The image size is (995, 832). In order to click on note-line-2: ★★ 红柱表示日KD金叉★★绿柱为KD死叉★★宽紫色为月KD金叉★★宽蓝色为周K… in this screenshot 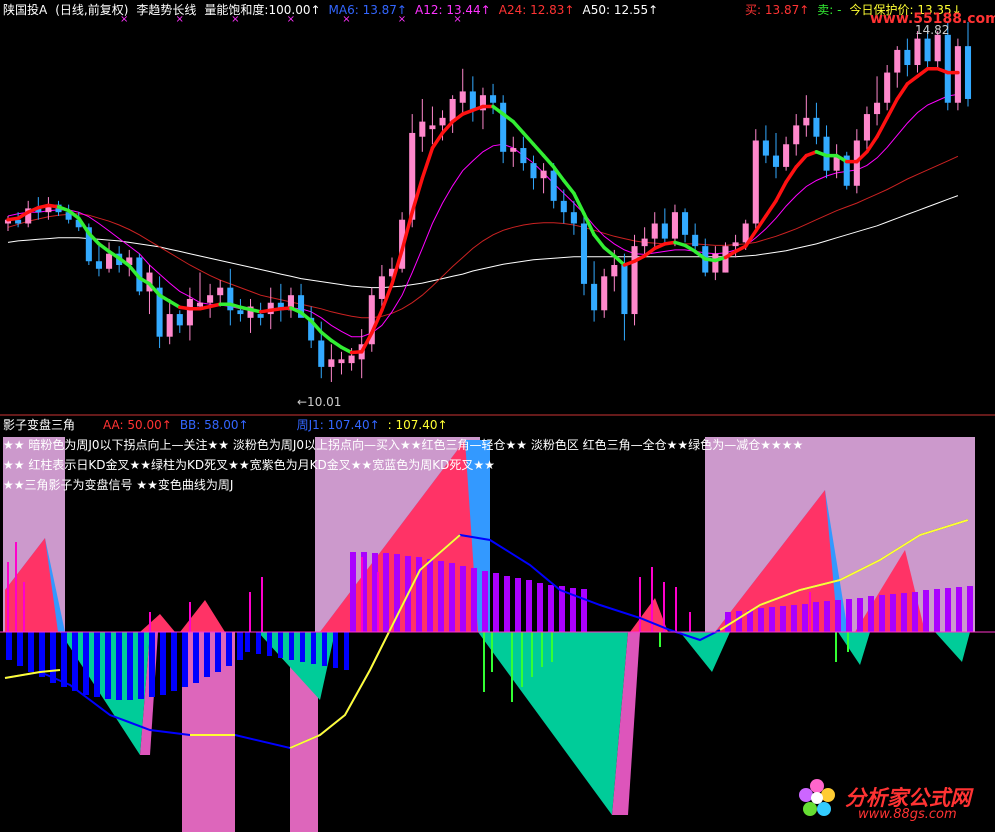, I will do `click(249, 465)`.